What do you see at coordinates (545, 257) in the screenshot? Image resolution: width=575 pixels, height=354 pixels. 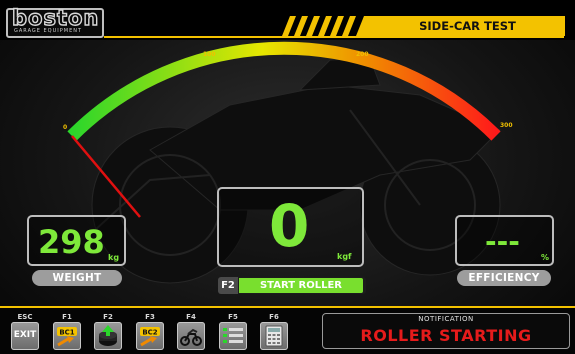 I see `efficiency-unit: %` at bounding box center [545, 257].